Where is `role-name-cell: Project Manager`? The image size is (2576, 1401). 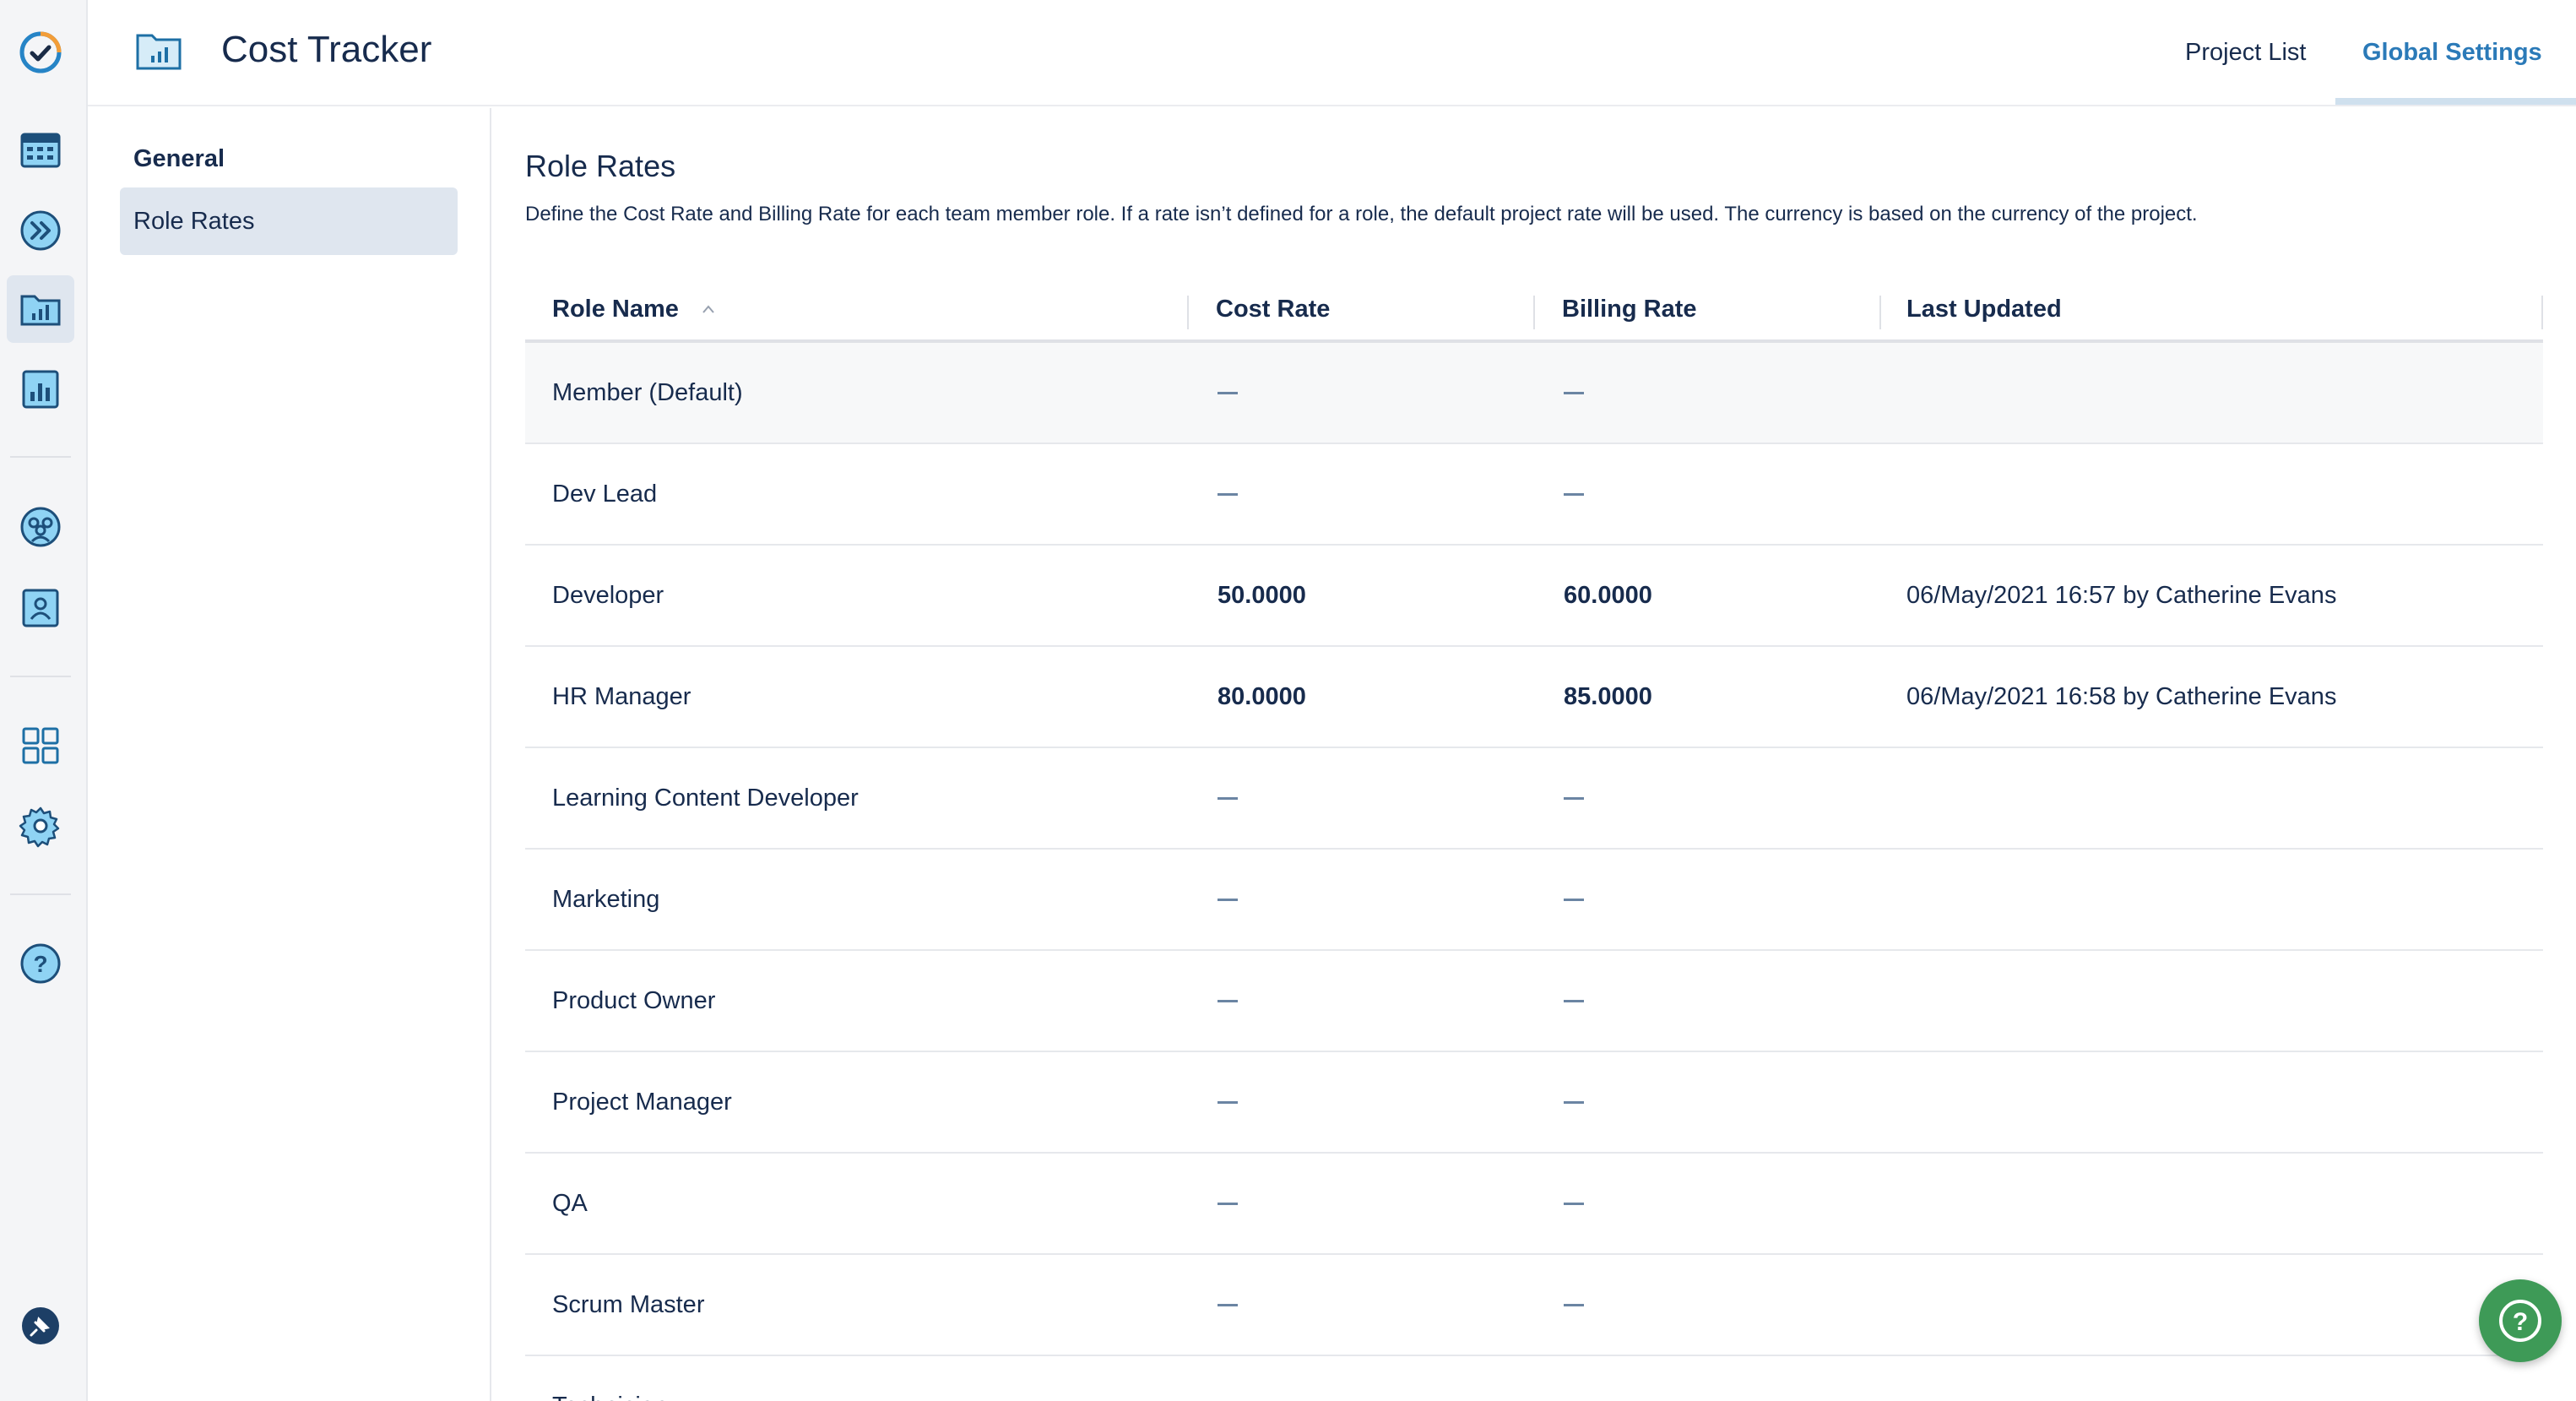 role-name-cell: Project Manager is located at coordinates (642, 1102).